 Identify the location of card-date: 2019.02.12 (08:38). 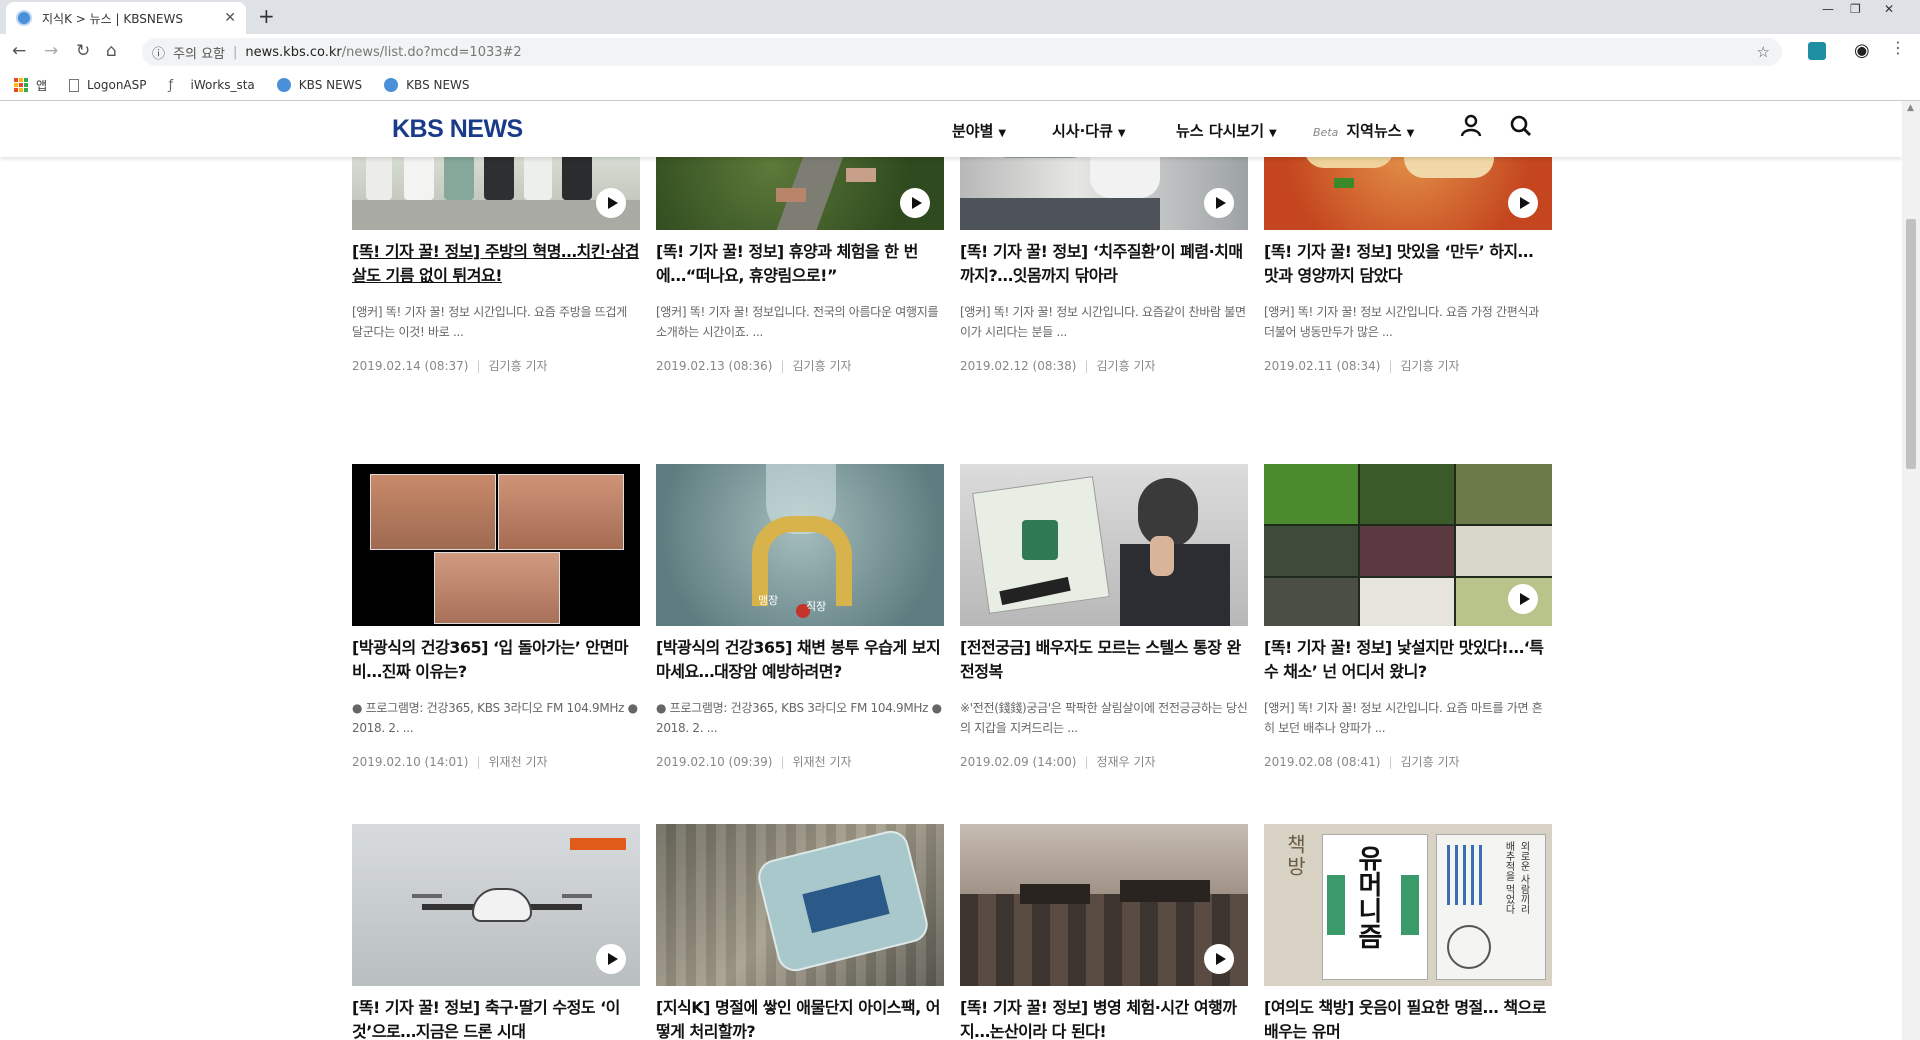
(1018, 366).